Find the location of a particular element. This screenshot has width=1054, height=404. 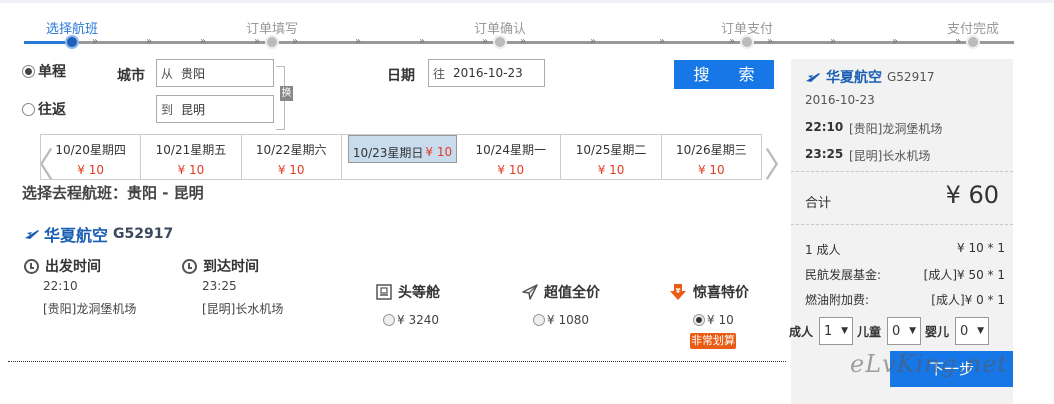

adult-select: 1 ▼ is located at coordinates (836, 331).